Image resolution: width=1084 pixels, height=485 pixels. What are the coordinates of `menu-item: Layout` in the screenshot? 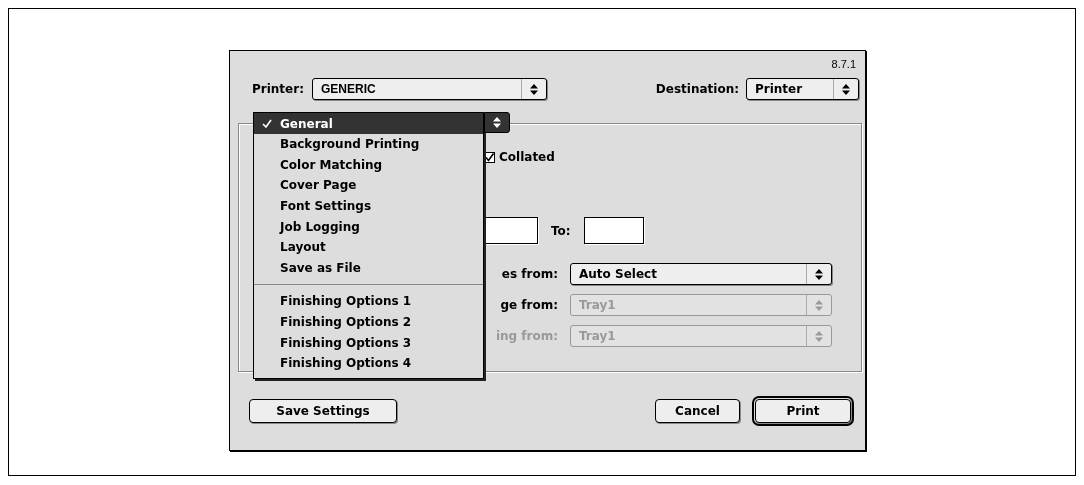 It's located at (368, 247).